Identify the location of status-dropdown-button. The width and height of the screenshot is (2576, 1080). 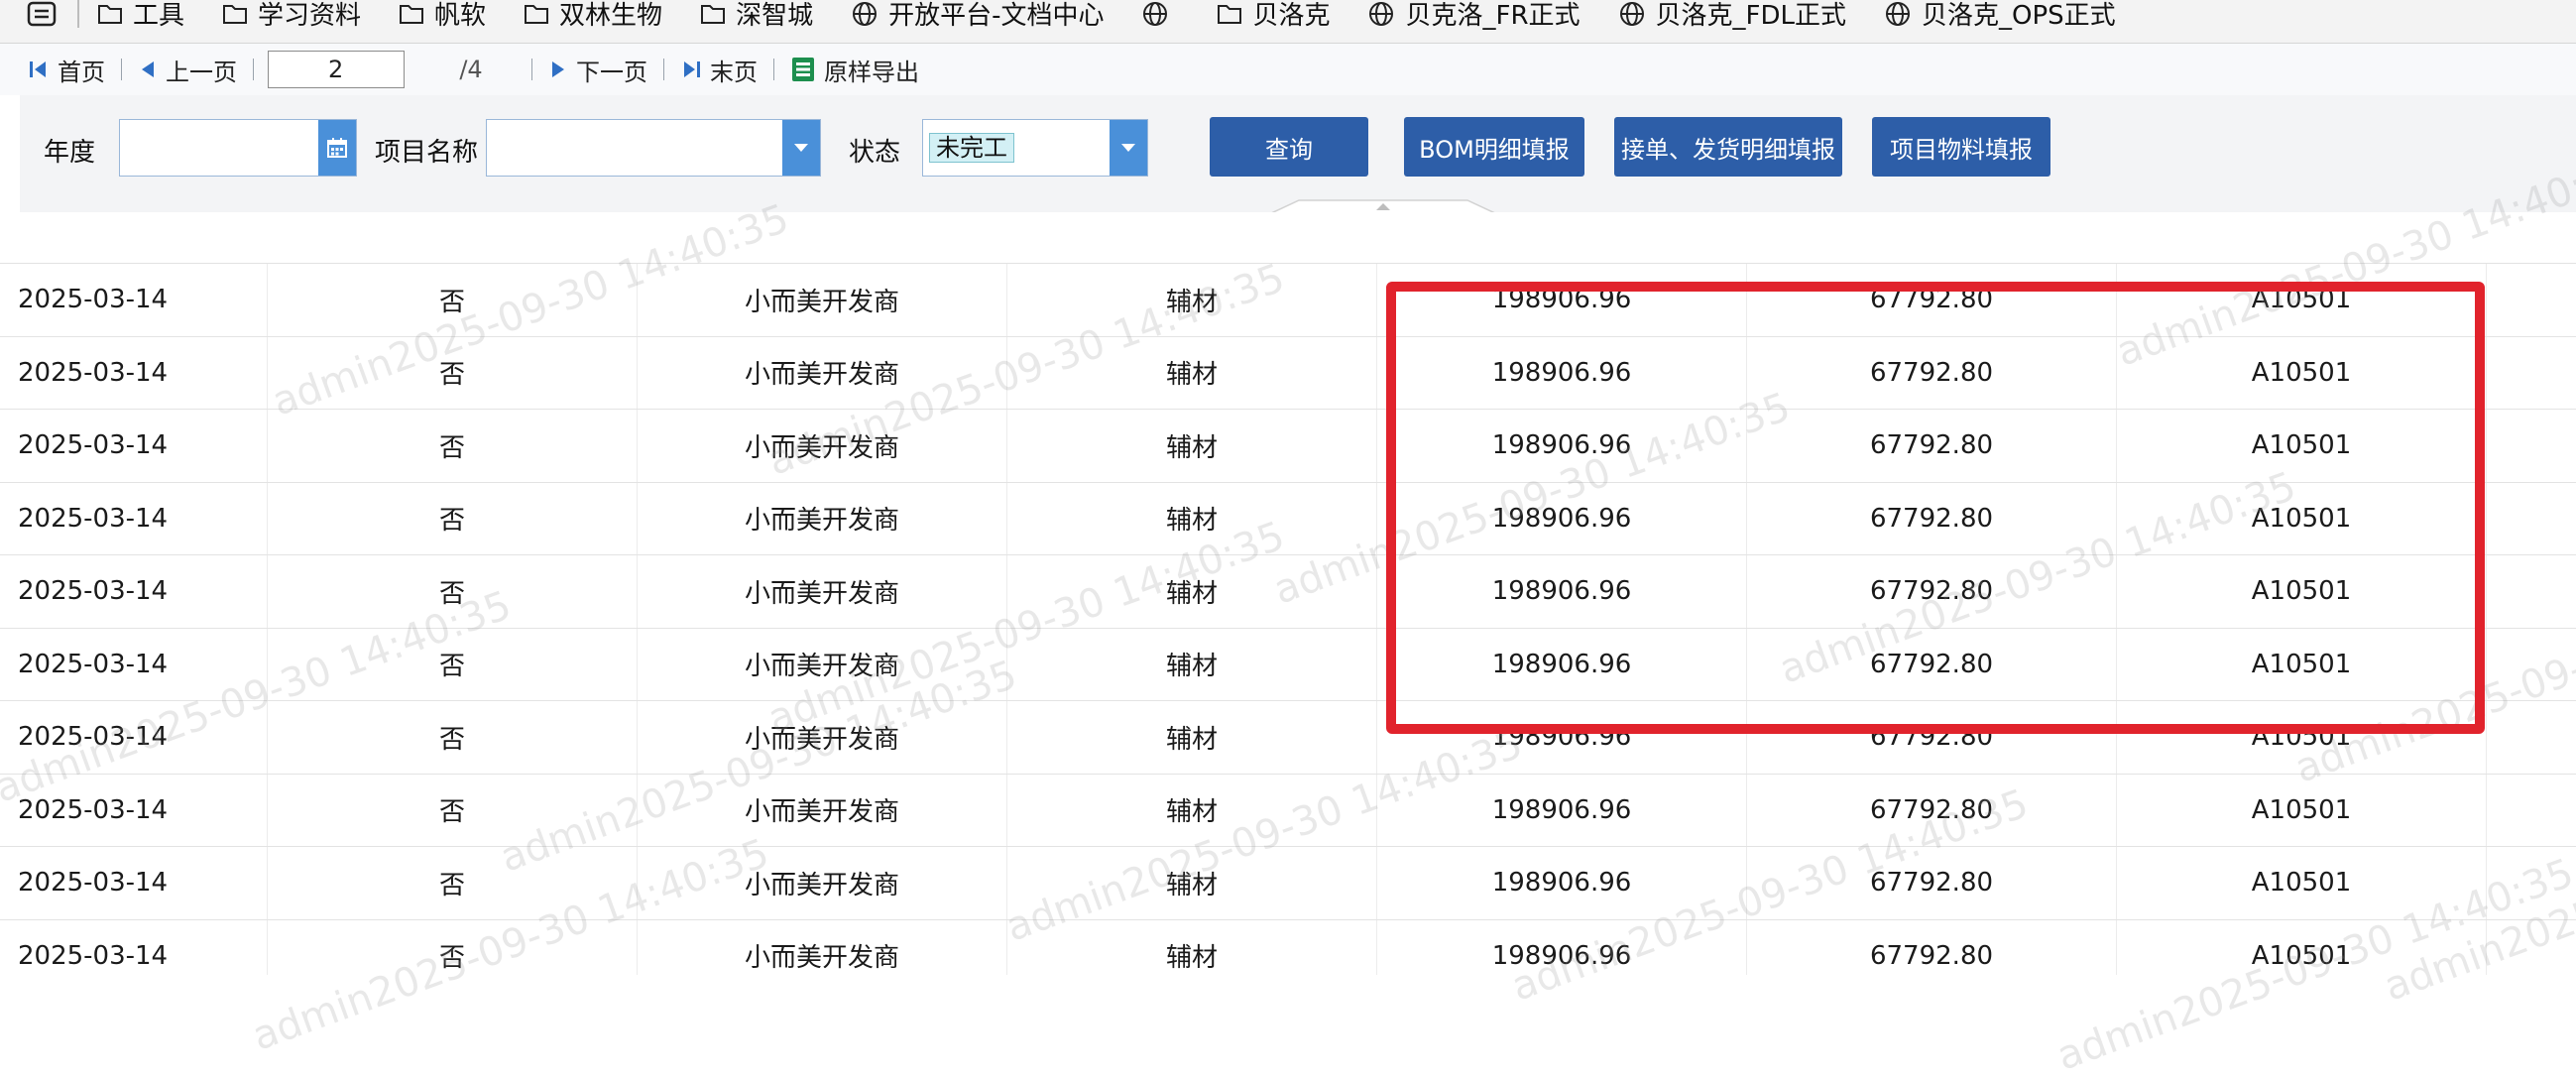
(1128, 148).